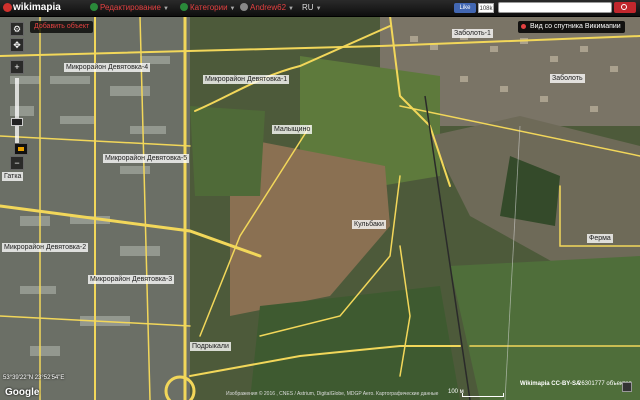 Image resolution: width=640 pixels, height=400 pixels. What do you see at coordinates (131, 279) in the screenshot?
I see `map-label-district: Микрорайон Девятовка-3` at bounding box center [131, 279].